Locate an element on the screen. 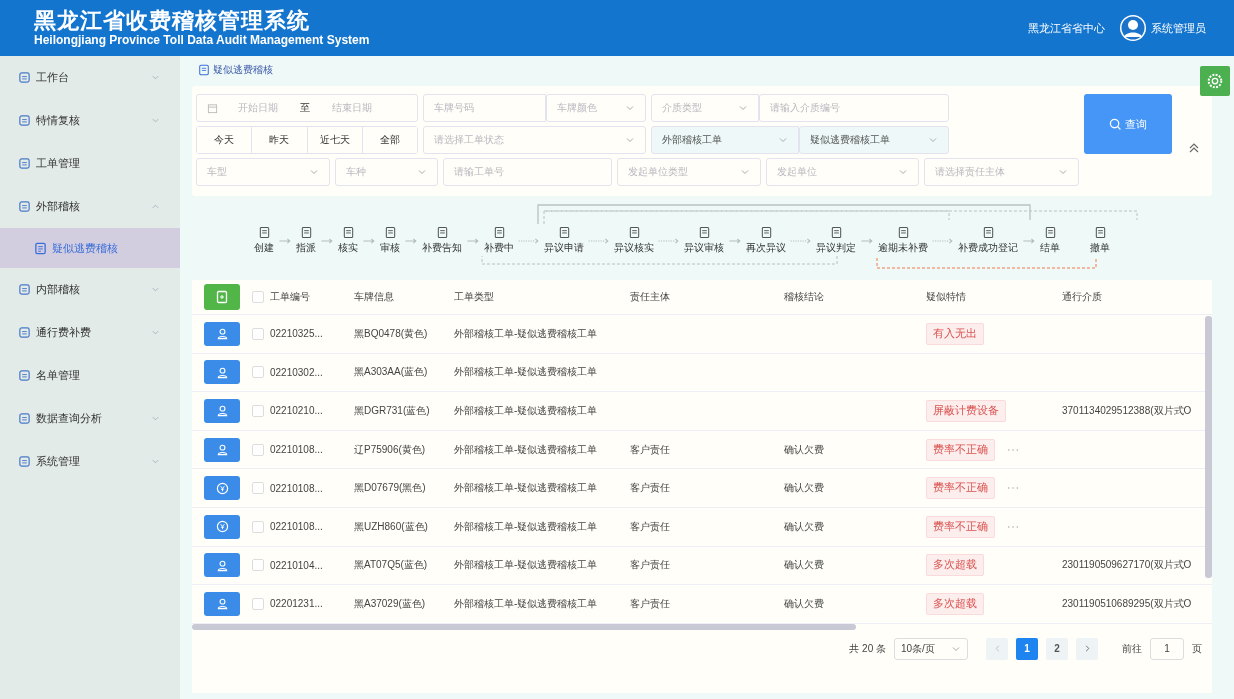 The image size is (1234, 699). page-size-select: 10条/页 is located at coordinates (931, 648).